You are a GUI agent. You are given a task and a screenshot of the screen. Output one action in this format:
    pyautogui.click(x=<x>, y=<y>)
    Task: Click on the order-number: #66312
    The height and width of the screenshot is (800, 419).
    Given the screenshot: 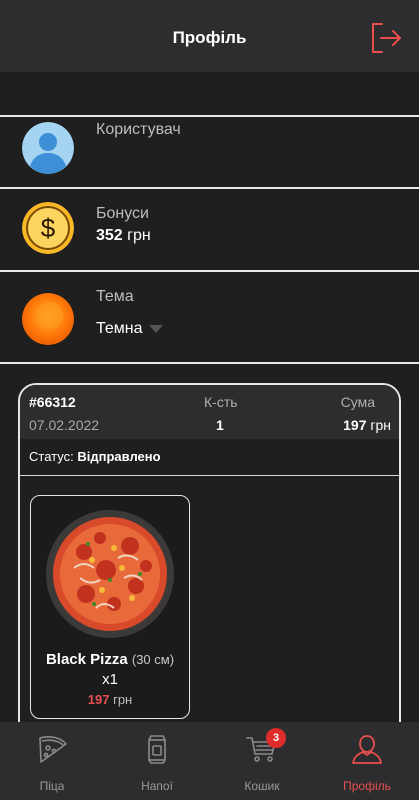 What is the action you would take?
    pyautogui.click(x=52, y=402)
    